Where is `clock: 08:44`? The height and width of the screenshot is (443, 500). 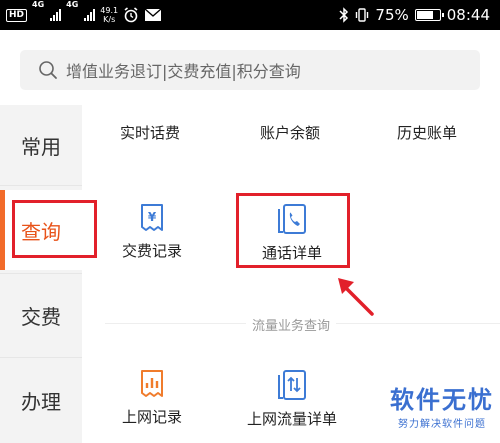 clock: 08:44 is located at coordinates (468, 15).